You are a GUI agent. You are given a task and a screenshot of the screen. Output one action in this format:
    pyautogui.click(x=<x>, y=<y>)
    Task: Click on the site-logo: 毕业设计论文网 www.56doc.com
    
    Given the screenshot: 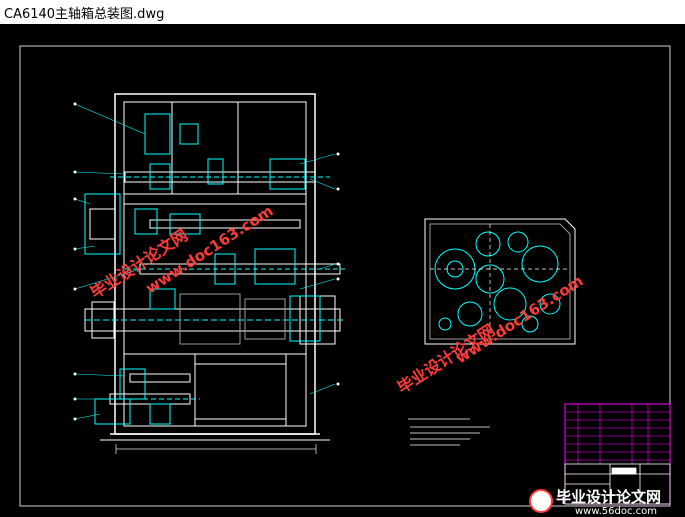 What is the action you would take?
    pyautogui.click(x=595, y=502)
    